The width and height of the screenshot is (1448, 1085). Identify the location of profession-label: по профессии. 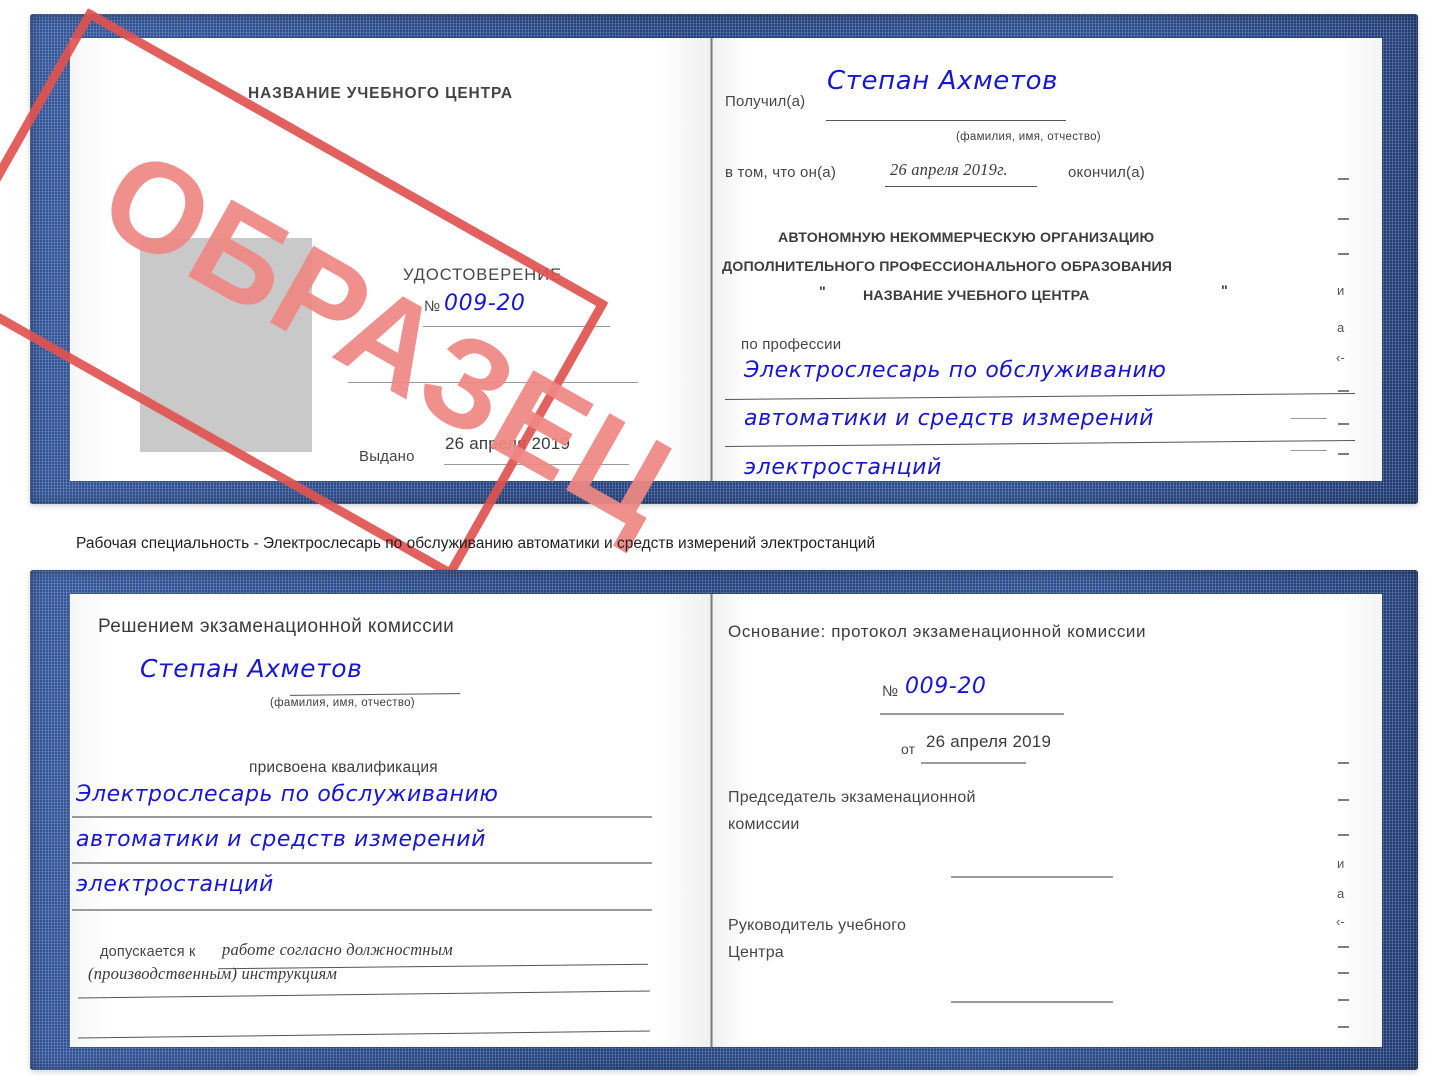
(791, 344).